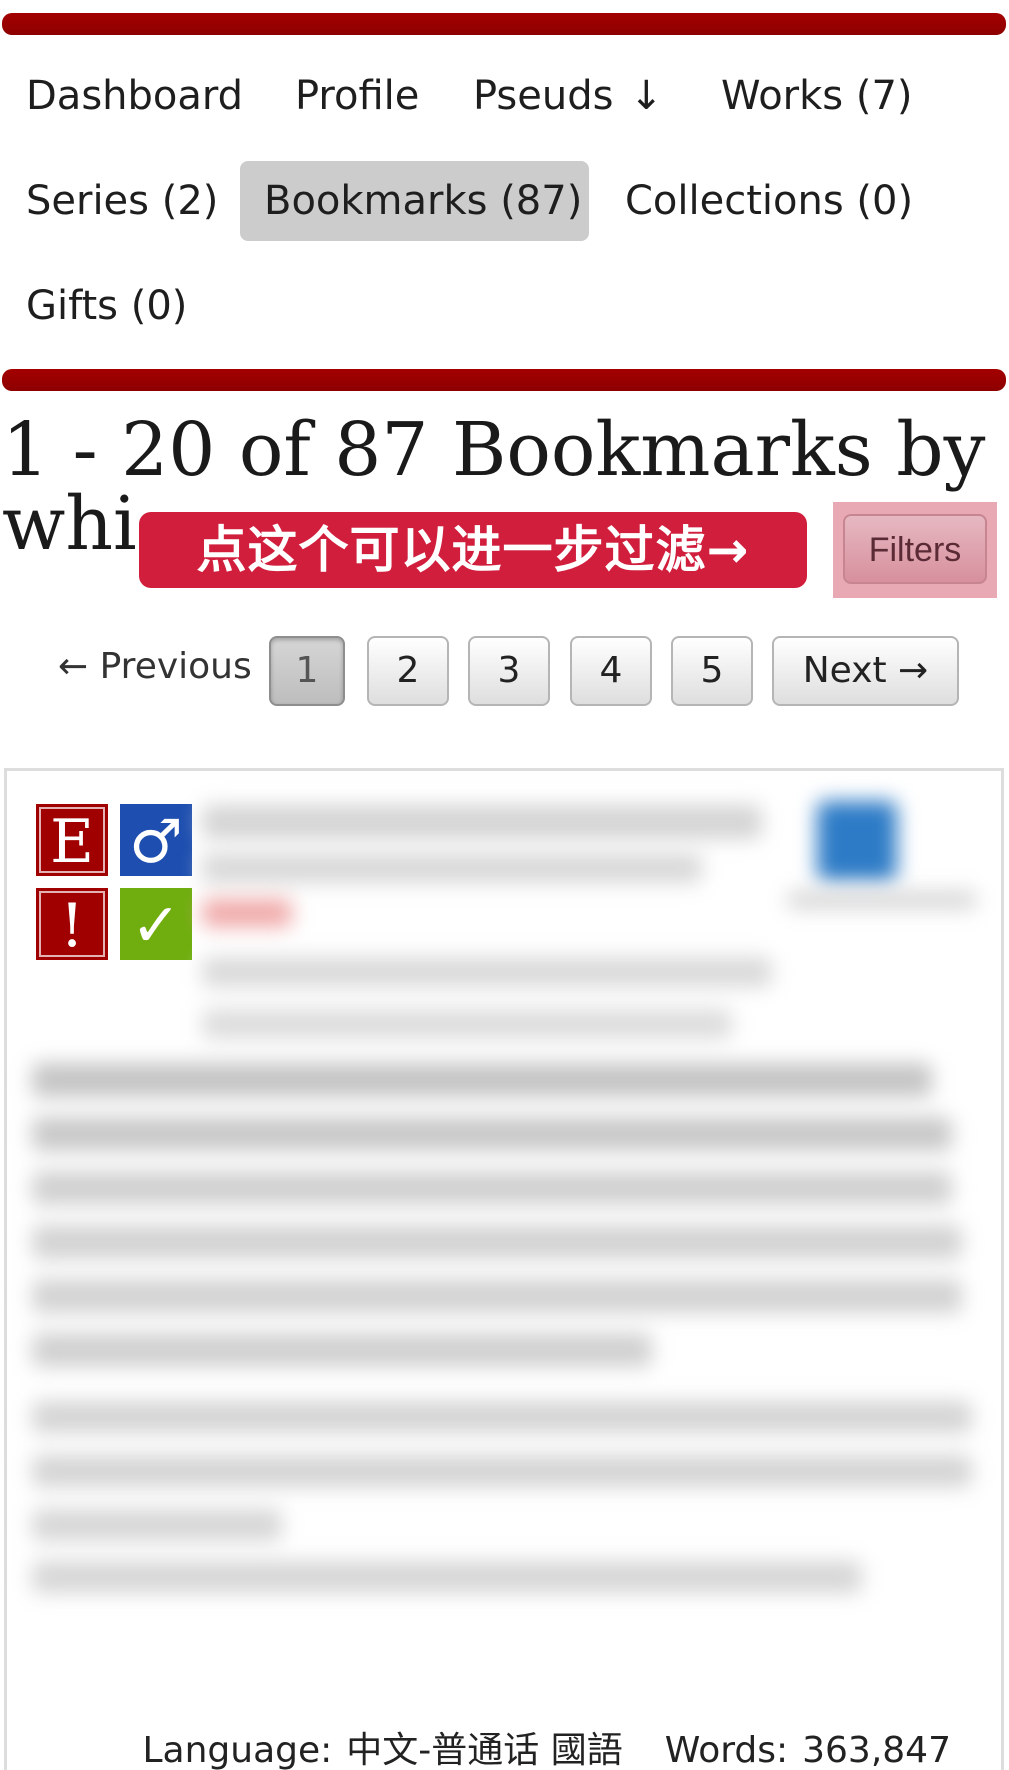 The height and width of the screenshot is (1770, 1009). What do you see at coordinates (882, 900) in the screenshot?
I see `blurred-date` at bounding box center [882, 900].